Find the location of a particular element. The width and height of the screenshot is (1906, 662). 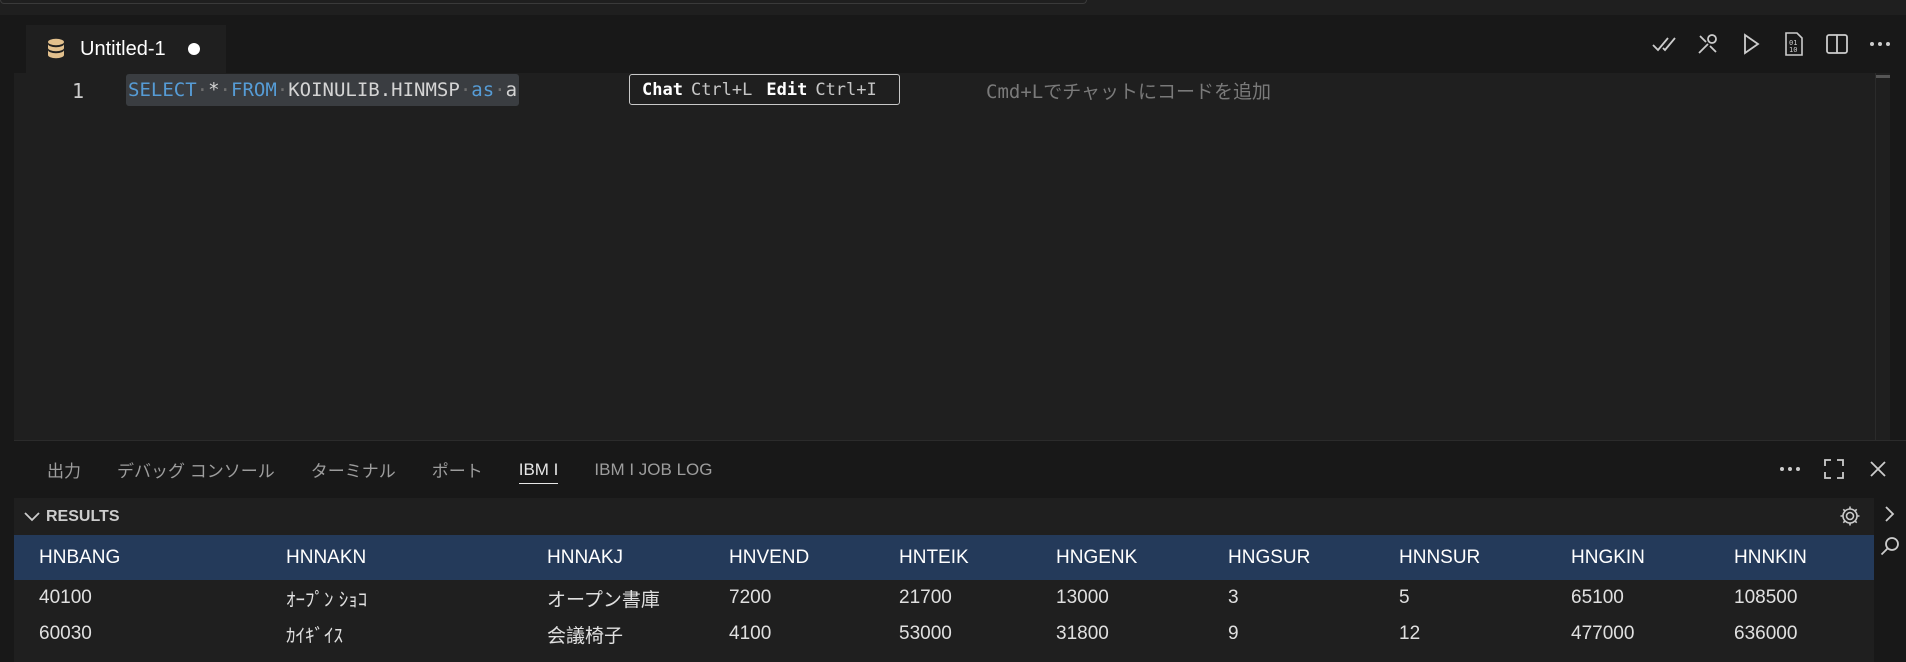

tab-untitled-1: Untitled-1 is located at coordinates (126, 49).